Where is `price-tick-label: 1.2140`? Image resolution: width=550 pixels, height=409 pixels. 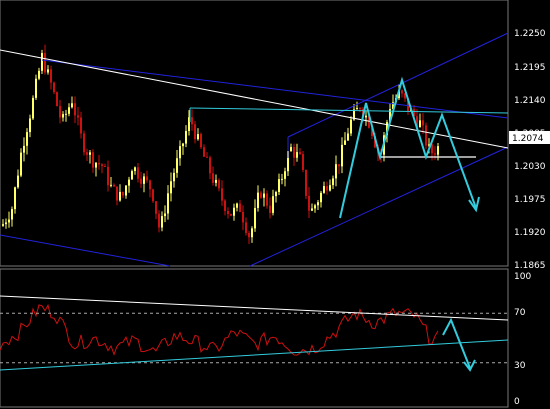 price-tick-label: 1.2140 is located at coordinates (530, 101).